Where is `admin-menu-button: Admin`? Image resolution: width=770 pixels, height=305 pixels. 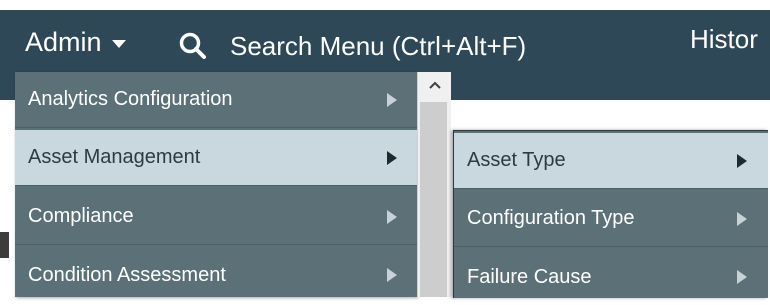 admin-menu-button: Admin is located at coordinates (75, 42).